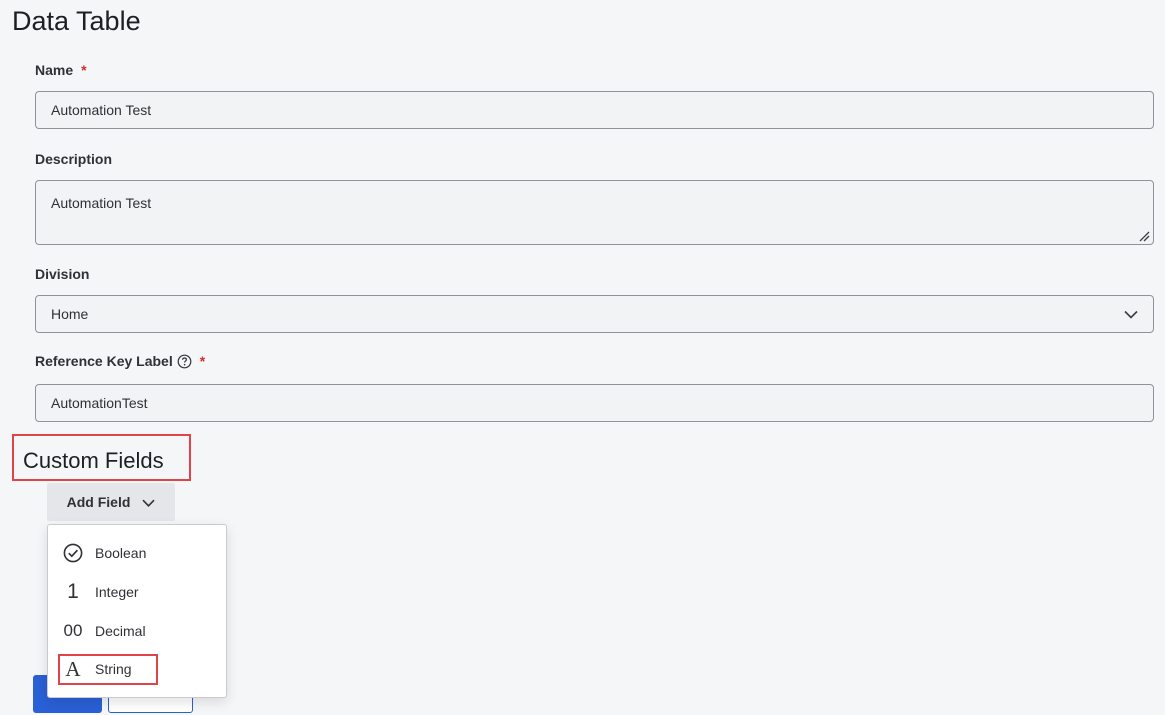  Describe the element at coordinates (73, 630) in the screenshot. I see `decimal-icon: 00` at that location.